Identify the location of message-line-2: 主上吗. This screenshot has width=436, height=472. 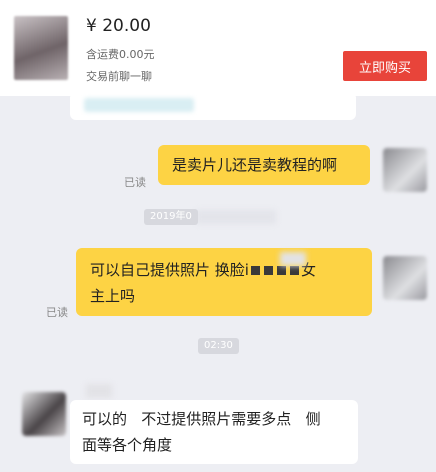
(113, 296).